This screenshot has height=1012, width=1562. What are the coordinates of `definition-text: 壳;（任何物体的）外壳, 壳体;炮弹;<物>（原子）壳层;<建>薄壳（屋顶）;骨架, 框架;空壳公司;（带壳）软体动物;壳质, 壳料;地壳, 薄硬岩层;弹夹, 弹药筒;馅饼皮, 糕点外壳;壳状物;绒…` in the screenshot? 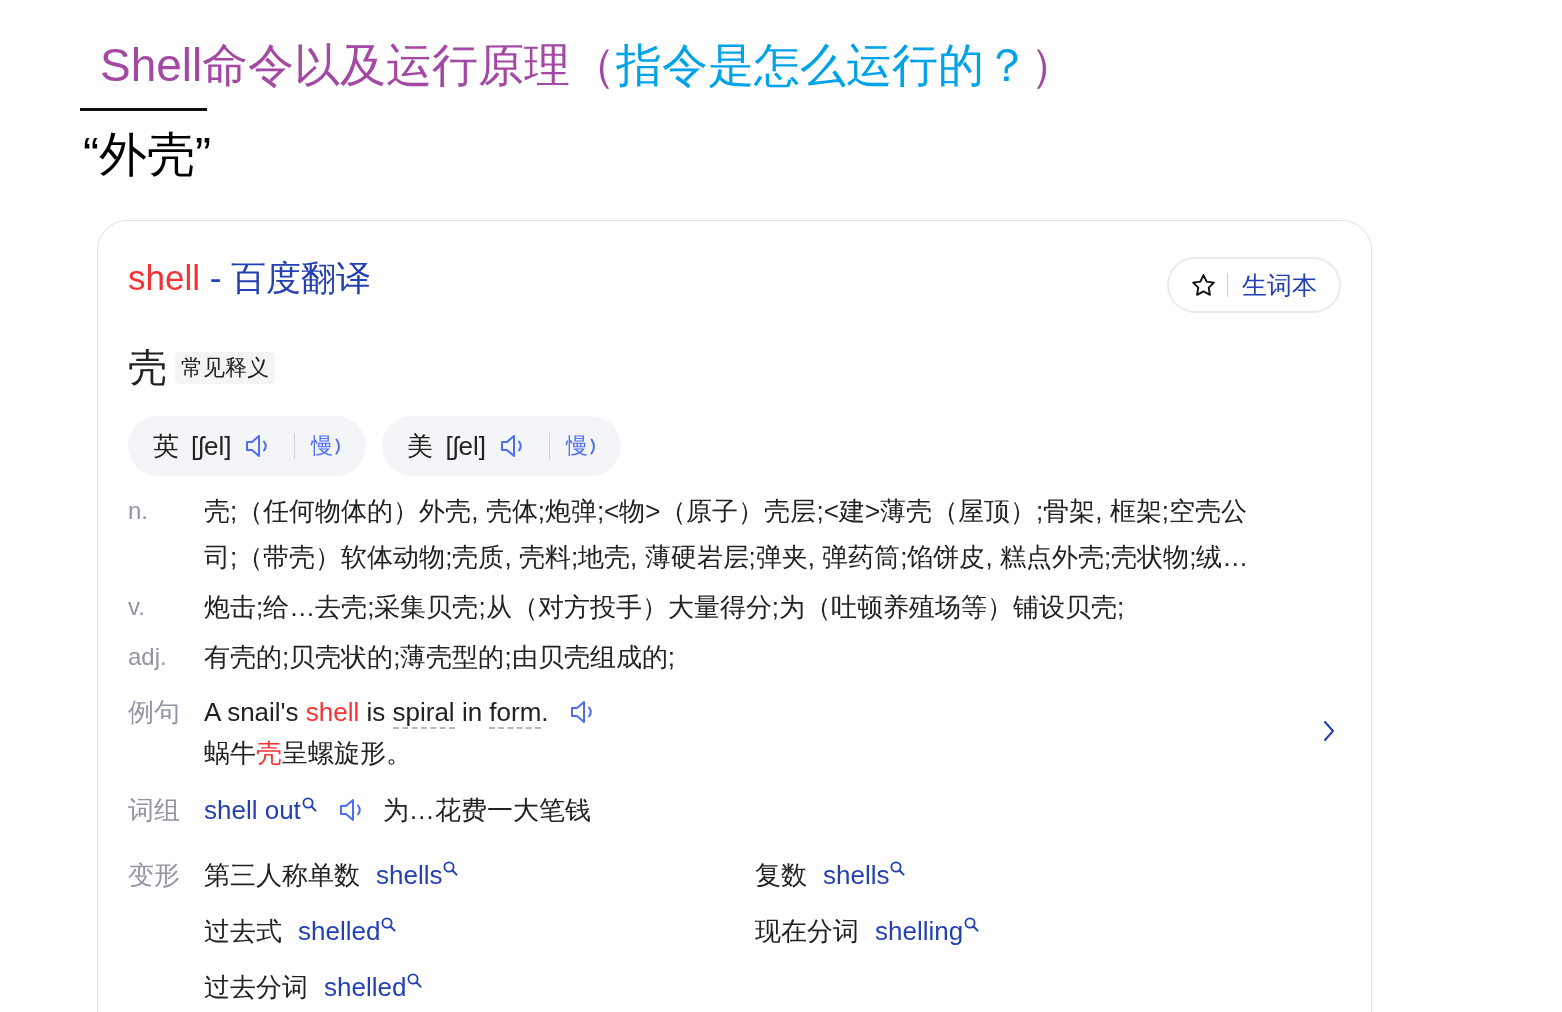 It's located at (727, 534).